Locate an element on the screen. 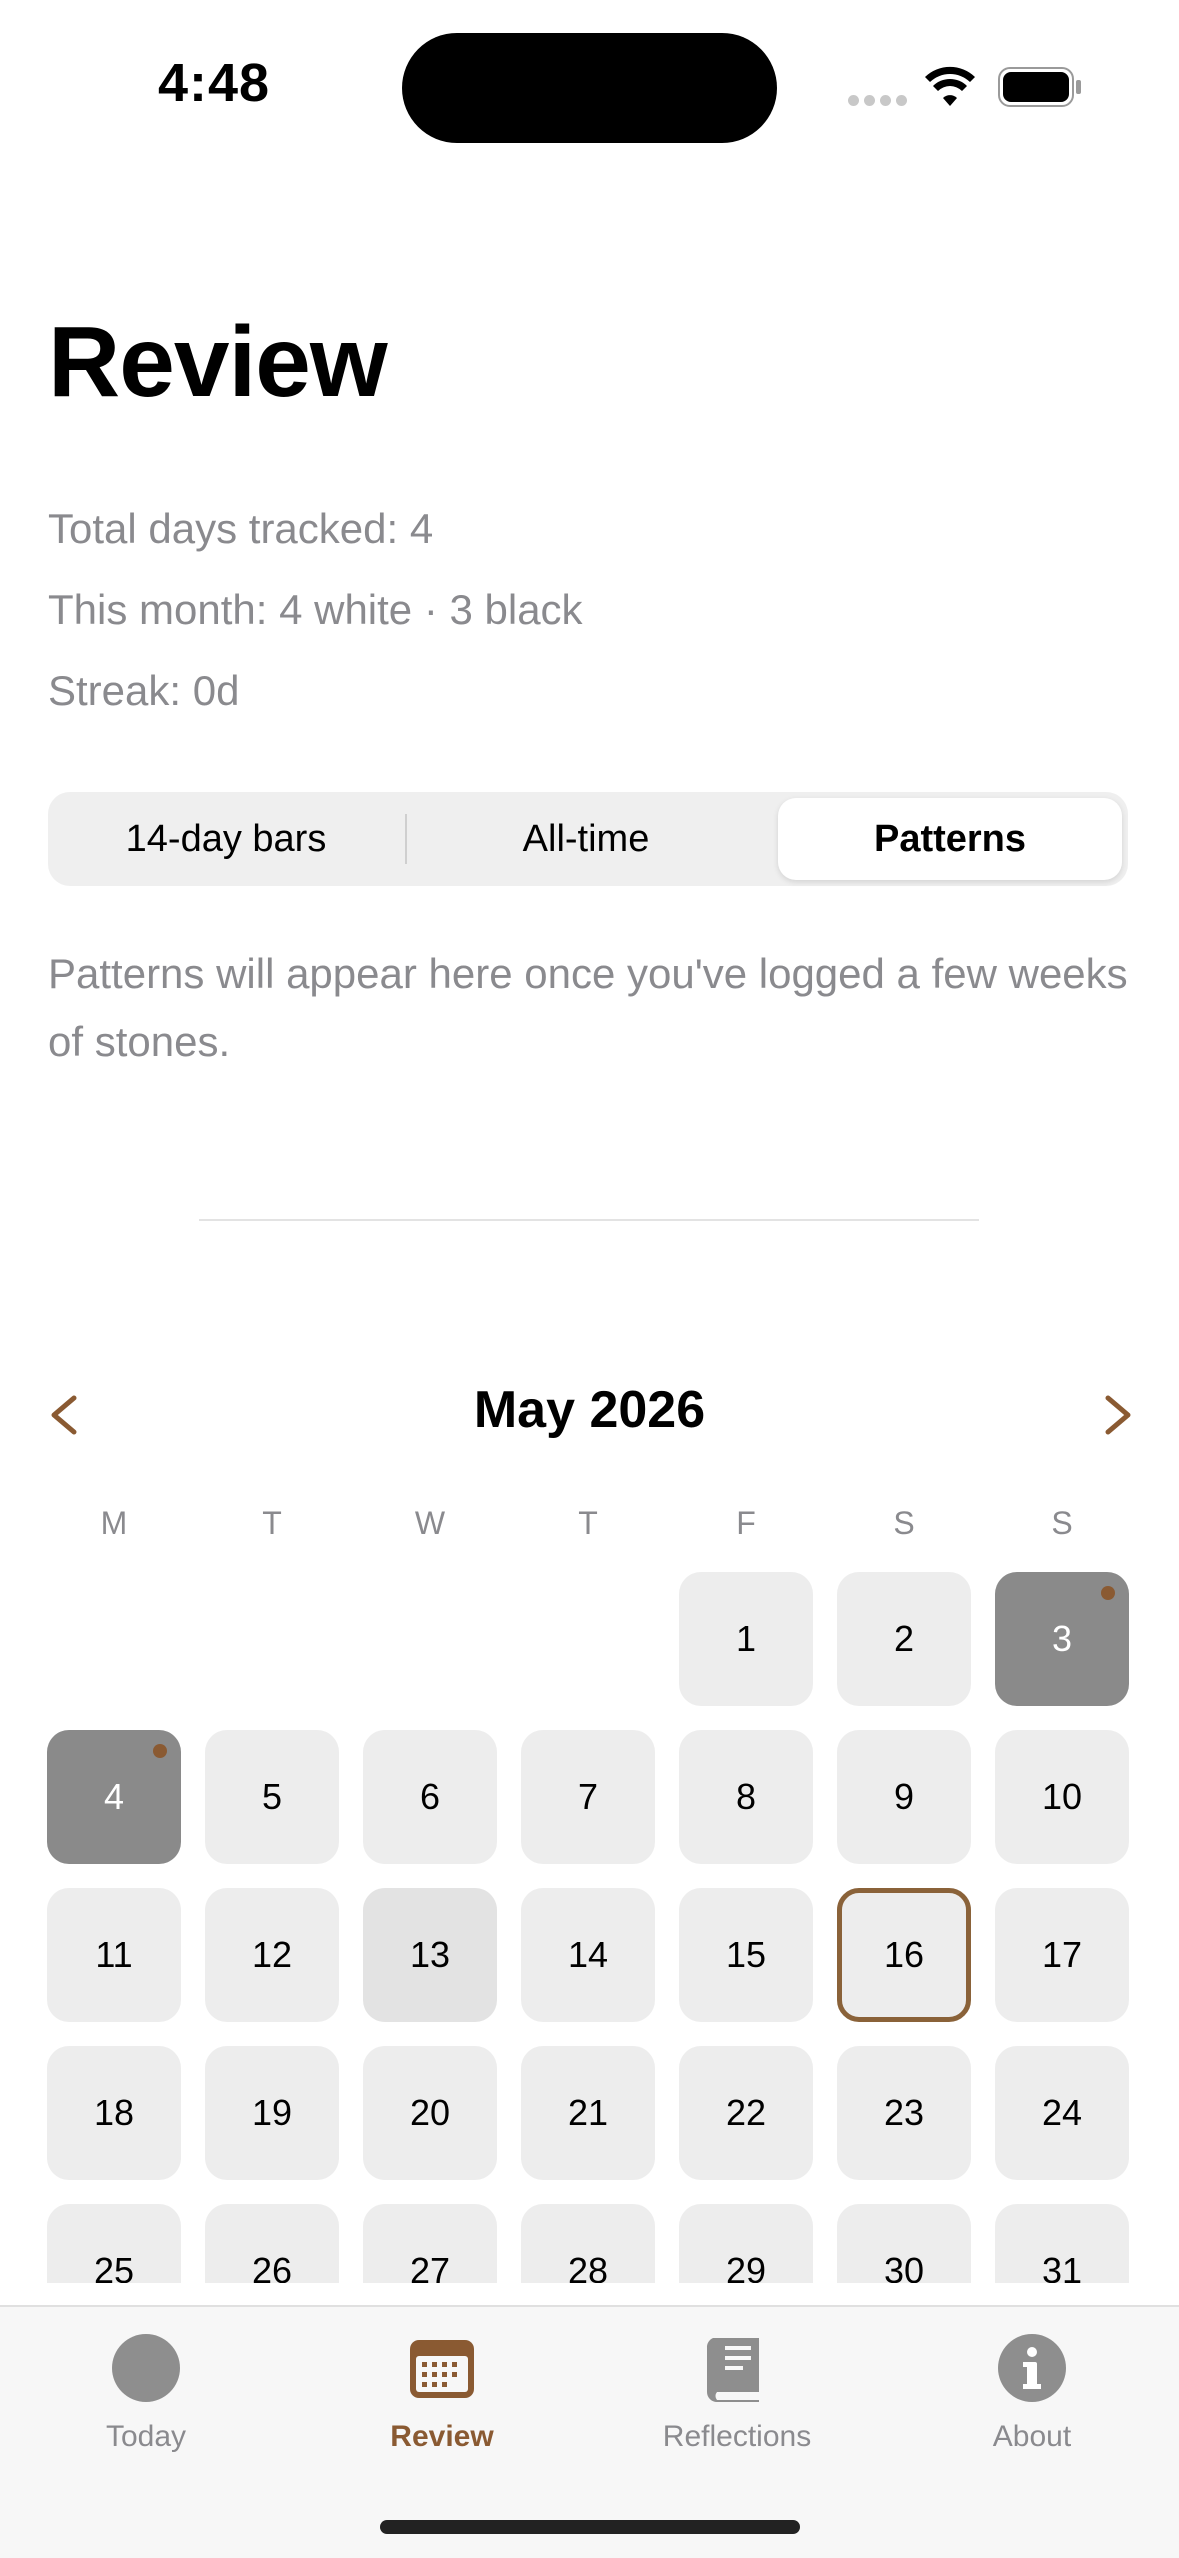 This screenshot has width=1179, height=2558. calendar-day-number: 27 is located at coordinates (430, 2266).